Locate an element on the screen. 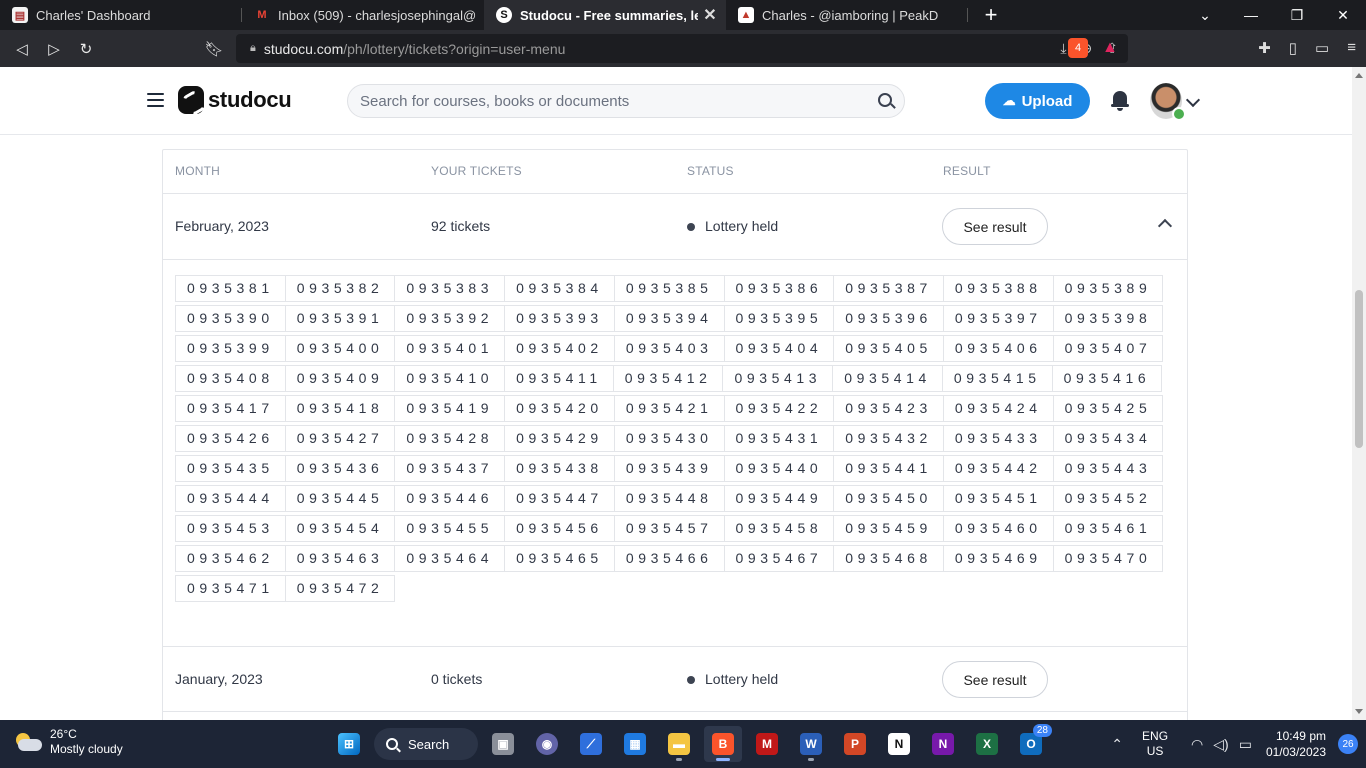 Image resolution: width=1366 pixels, height=768 pixels. logo-text: studocu is located at coordinates (250, 99).